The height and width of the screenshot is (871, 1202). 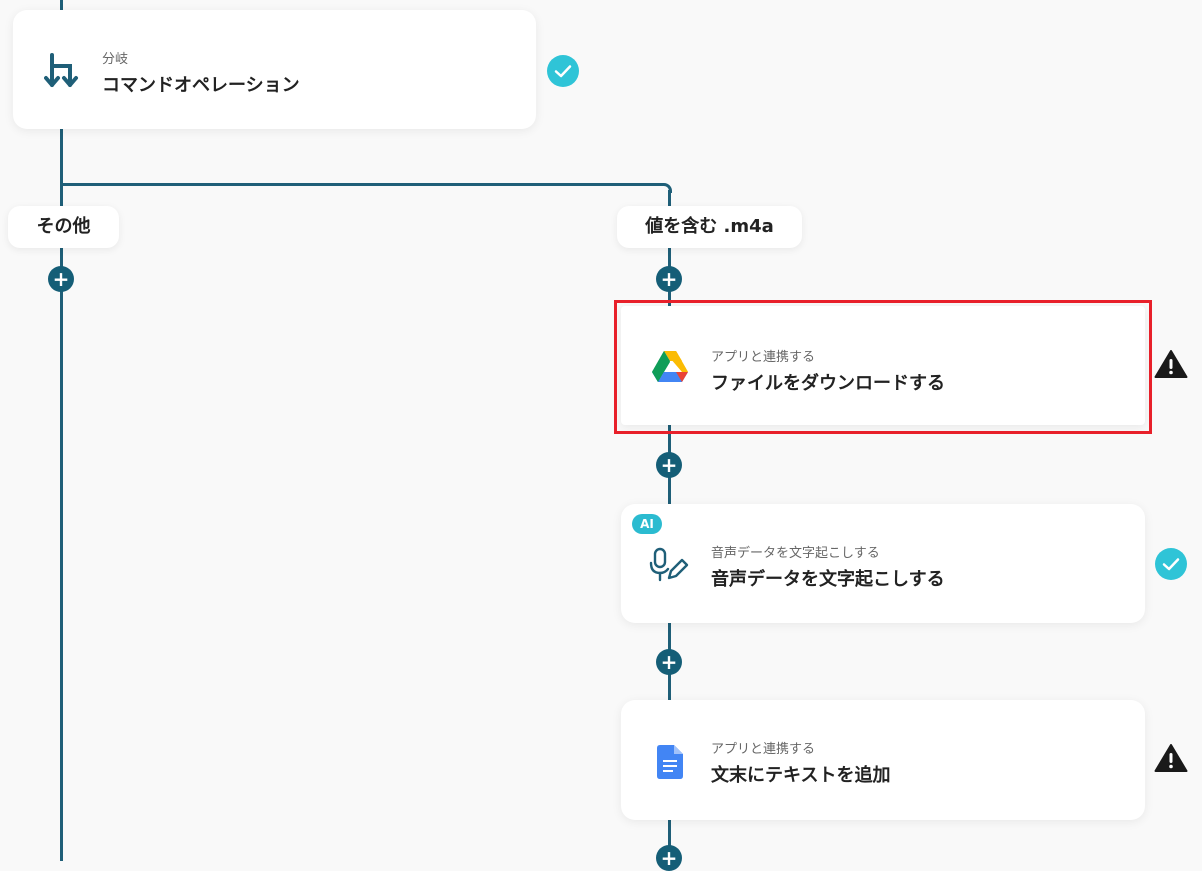 I want to click on google-drive-icon, so click(x=670, y=368).